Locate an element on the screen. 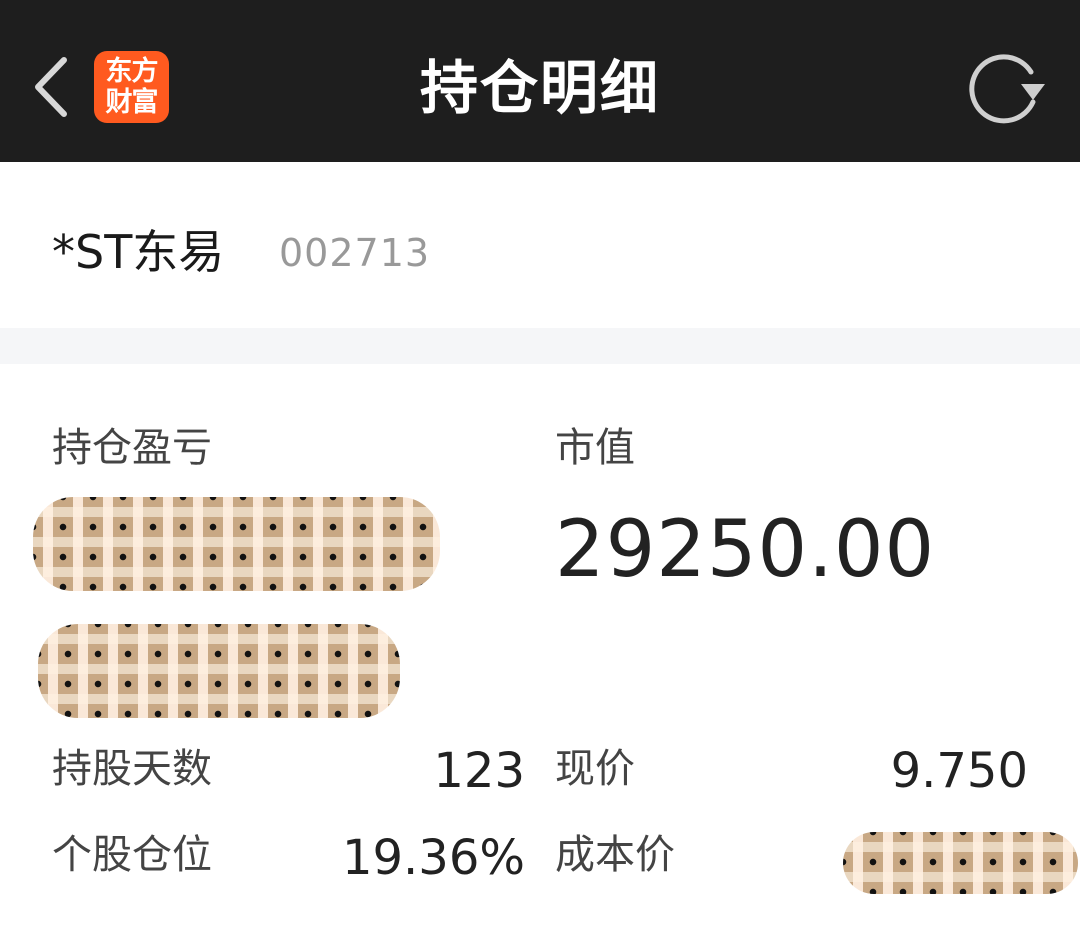 The width and height of the screenshot is (1080, 942). current-price-label: 现价 is located at coordinates (595, 769).